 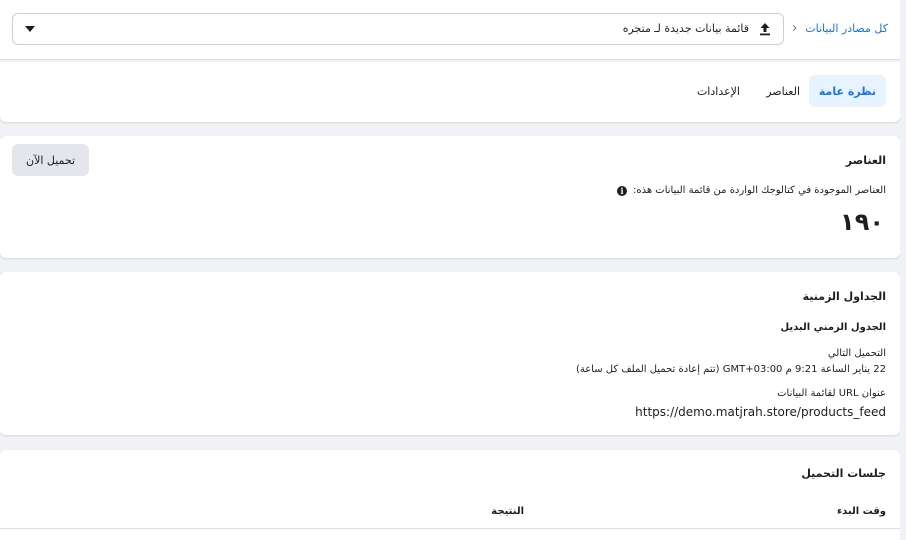 What do you see at coordinates (507, 511) in the screenshot?
I see `col-result: النتيجة` at bounding box center [507, 511].